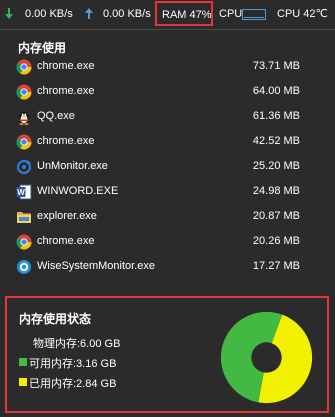 This screenshot has width=335, height=417. Describe the element at coordinates (276, 266) in the screenshot. I see `process-memory: 17.27 MB` at that location.